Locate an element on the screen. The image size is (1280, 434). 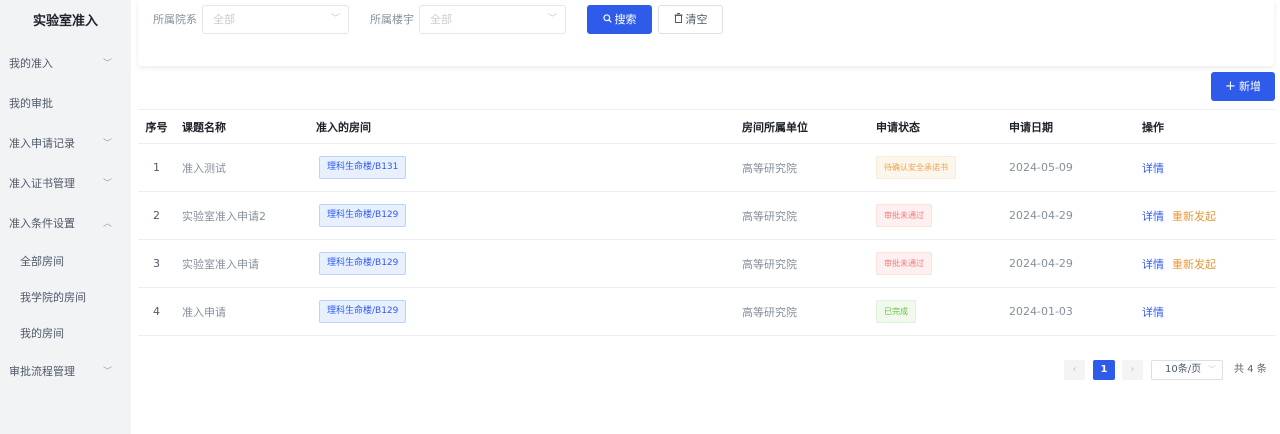
building-label: 所属楼宇 is located at coordinates (392, 19).